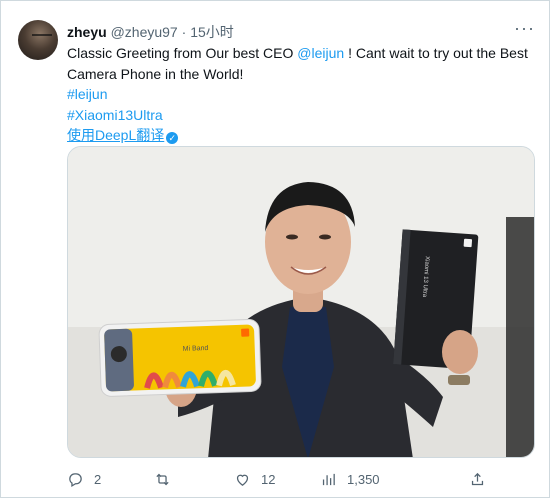 This screenshot has height=498, width=550. I want to click on share-button, so click(477, 479).